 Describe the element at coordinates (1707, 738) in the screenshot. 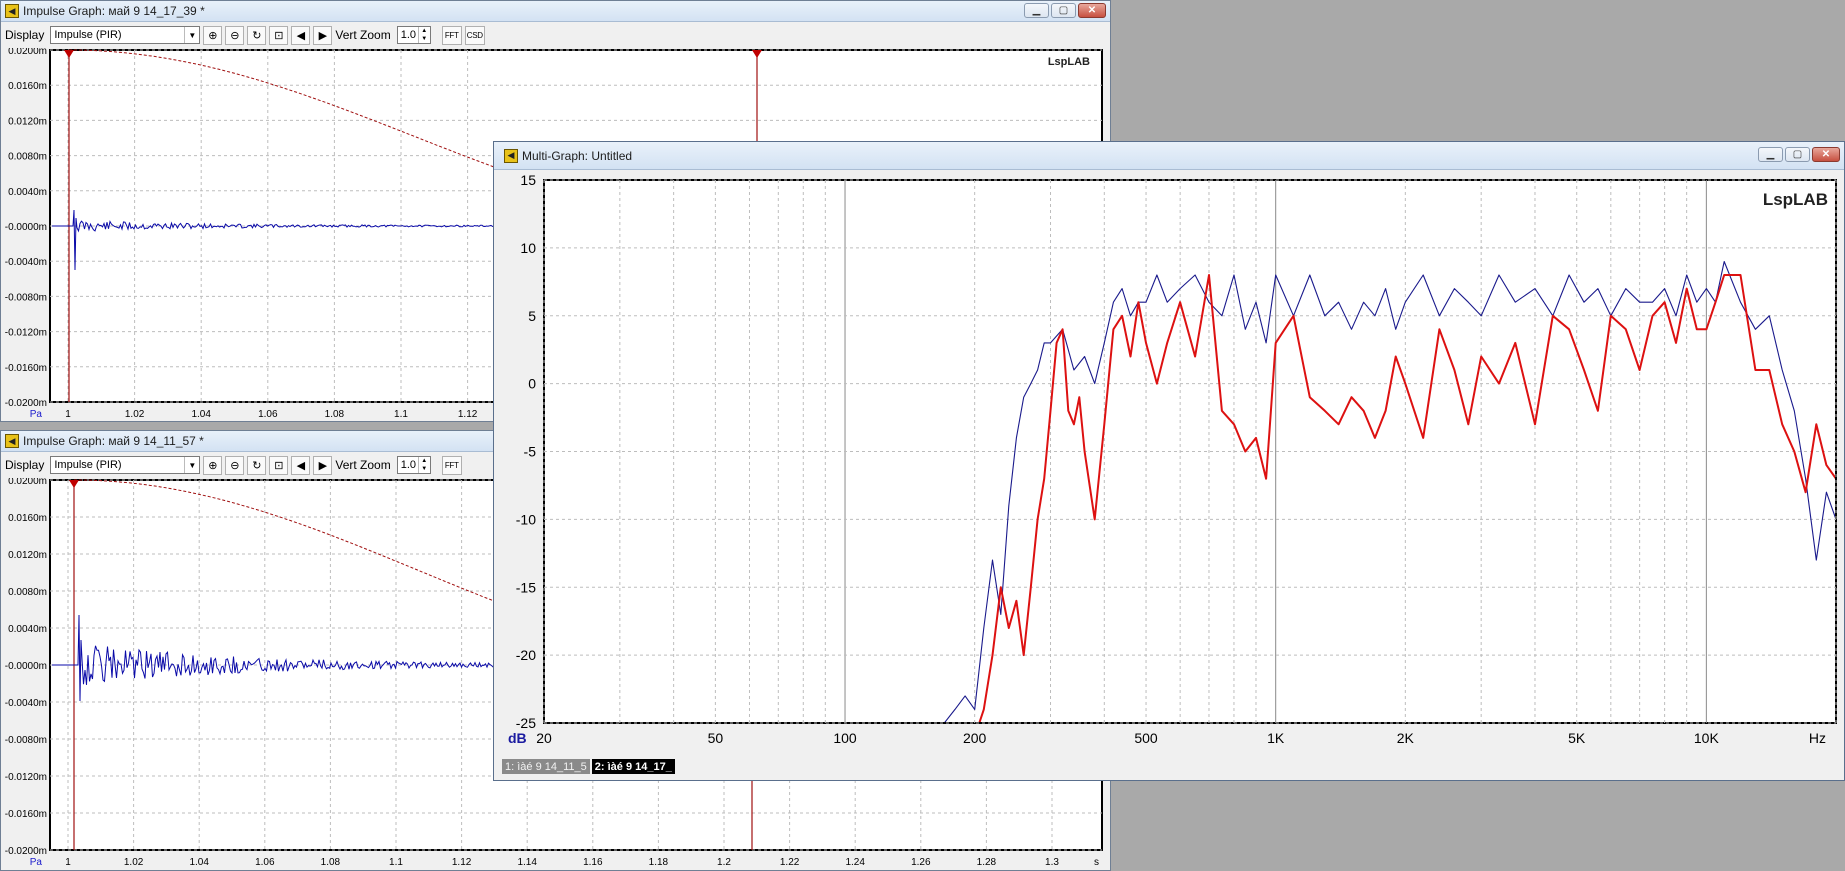

I see `x-tick-label: 10K` at that location.